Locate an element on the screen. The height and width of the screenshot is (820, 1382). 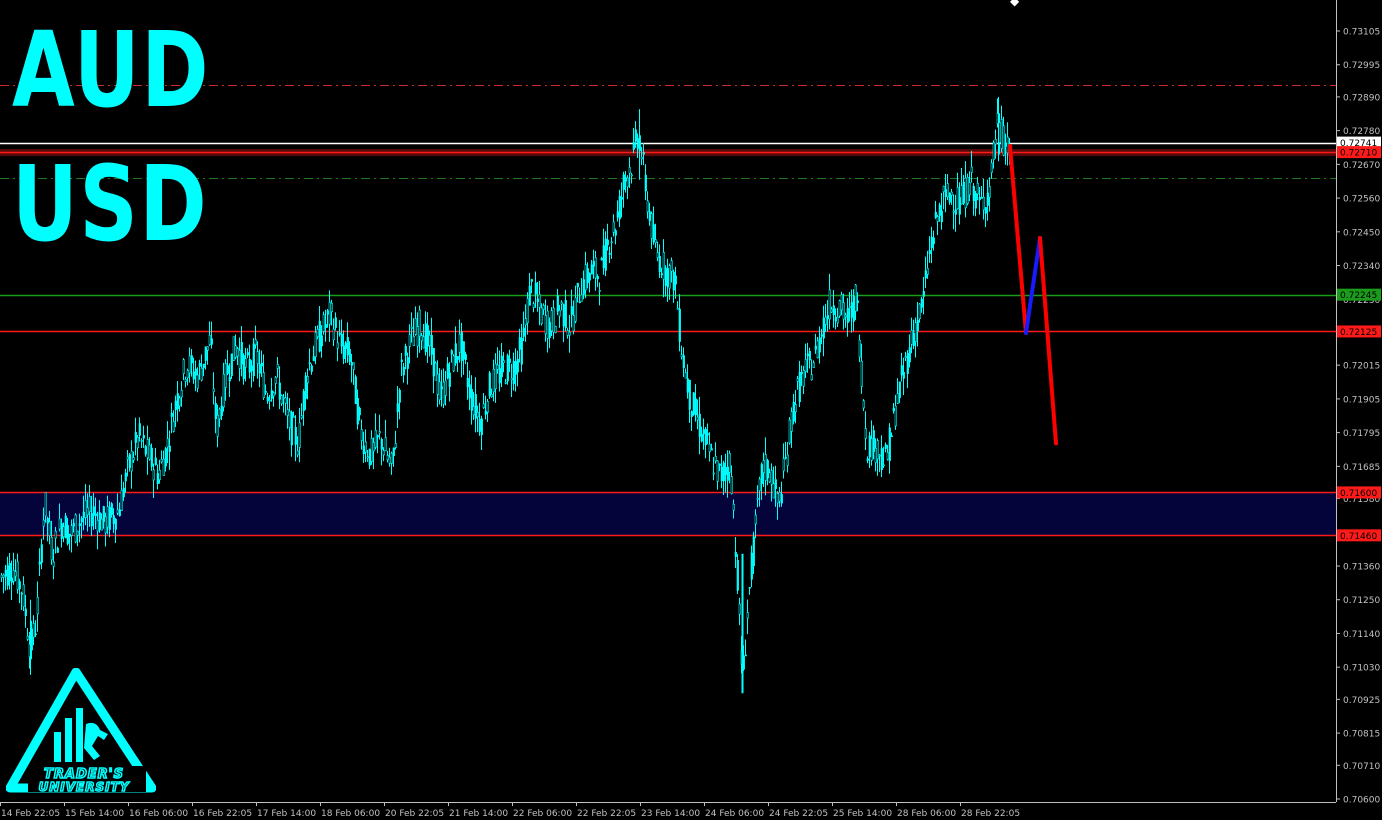
x-tick-label: 14 Feb 22:05 is located at coordinates (30, 814).